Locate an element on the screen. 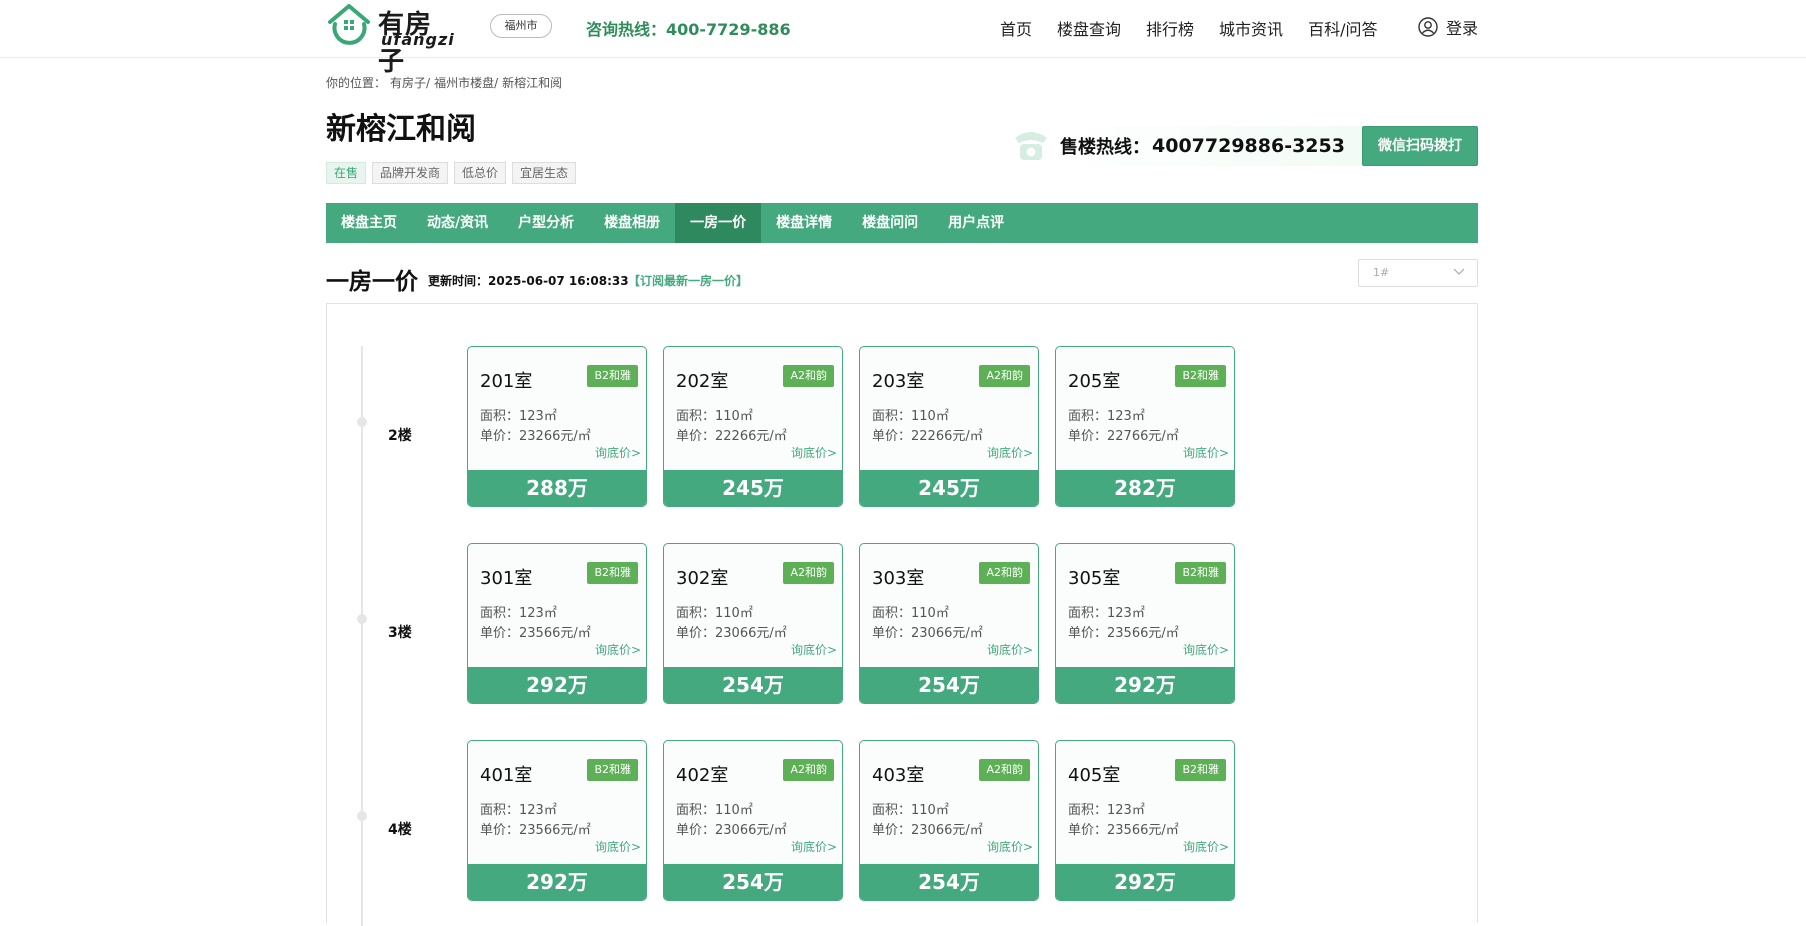 The height and width of the screenshot is (926, 1806). sales-hotline-label: 售楼热线： is located at coordinates (1105, 147).